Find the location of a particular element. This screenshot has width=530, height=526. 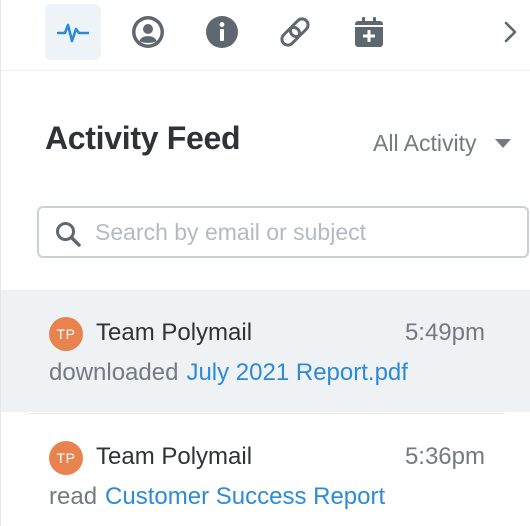

search-box is located at coordinates (283, 232).